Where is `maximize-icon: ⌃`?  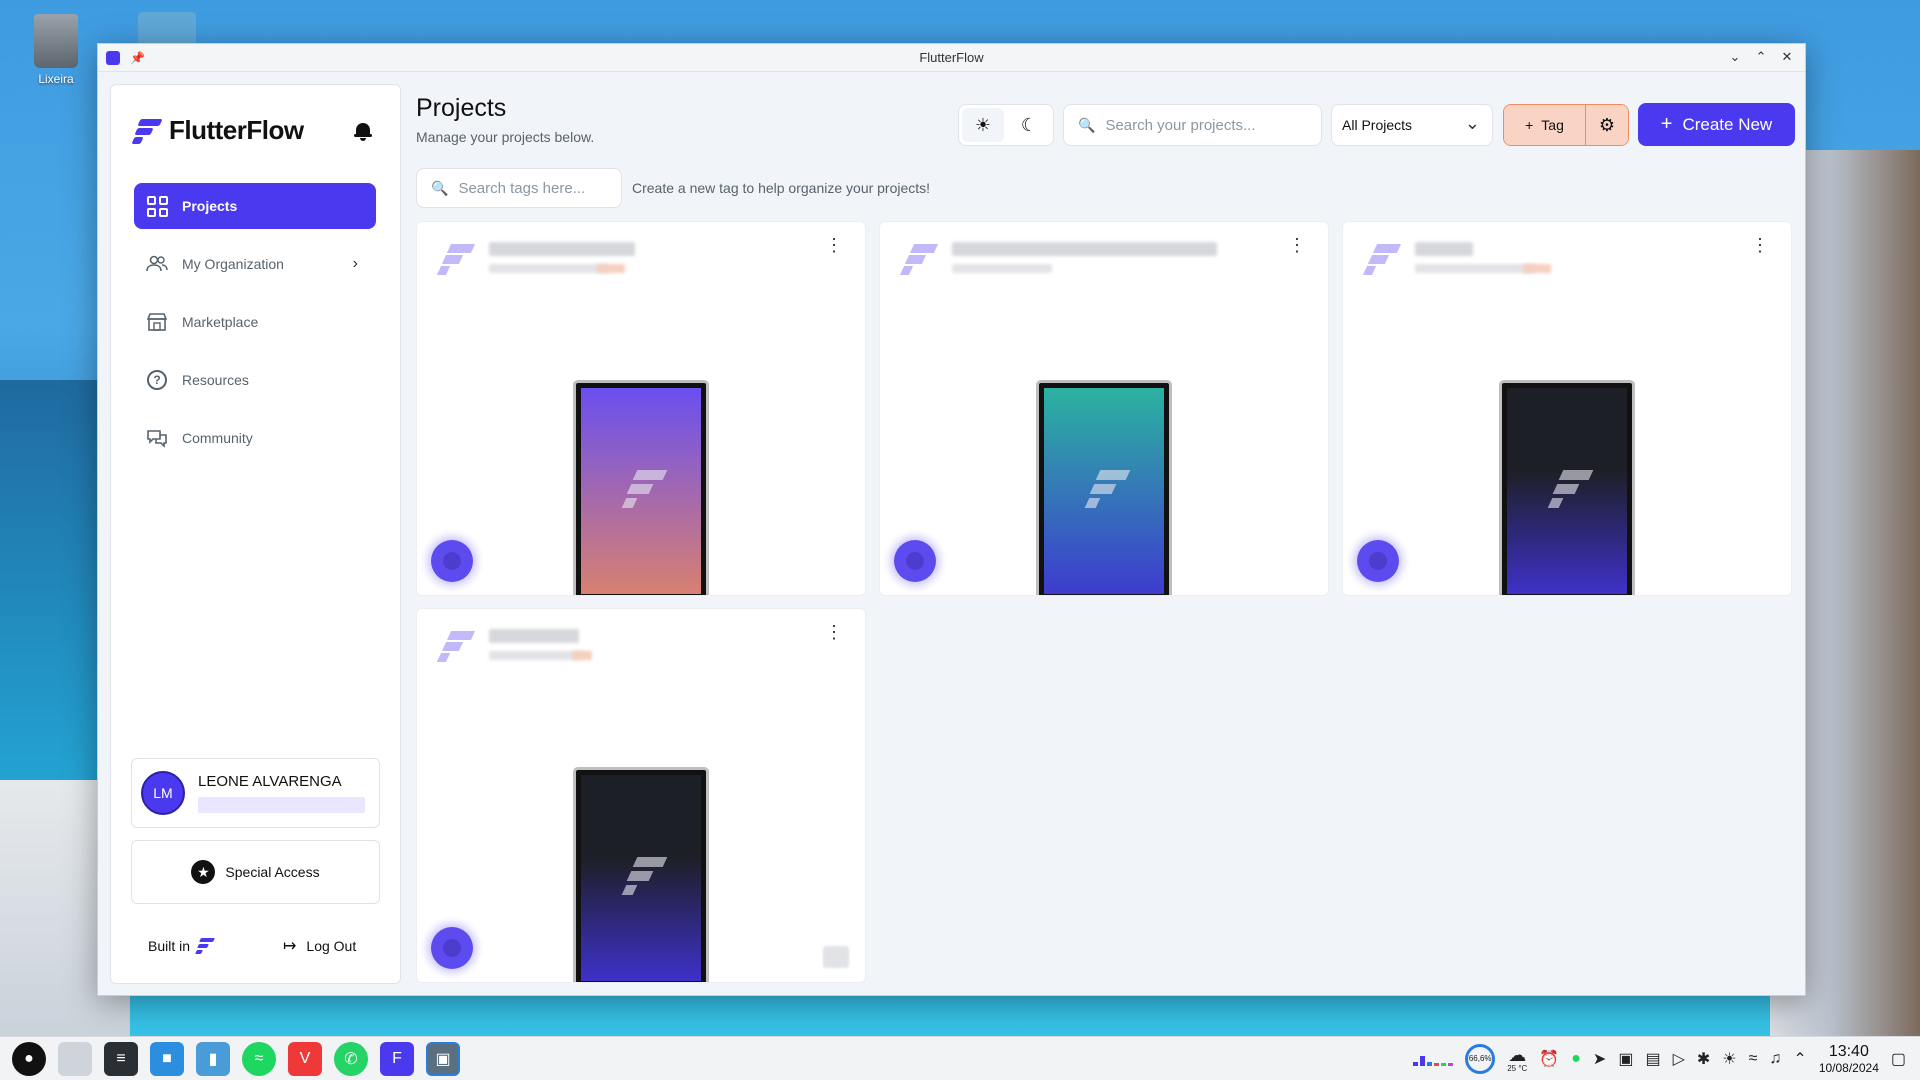
maximize-icon: ⌃ is located at coordinates (1761, 57).